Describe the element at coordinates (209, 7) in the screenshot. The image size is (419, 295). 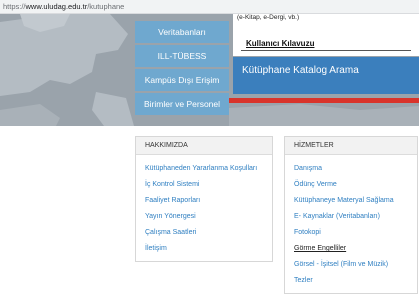
I see `browser-url-bar: https://www.uludag.edu.tr/kutuphane` at that location.